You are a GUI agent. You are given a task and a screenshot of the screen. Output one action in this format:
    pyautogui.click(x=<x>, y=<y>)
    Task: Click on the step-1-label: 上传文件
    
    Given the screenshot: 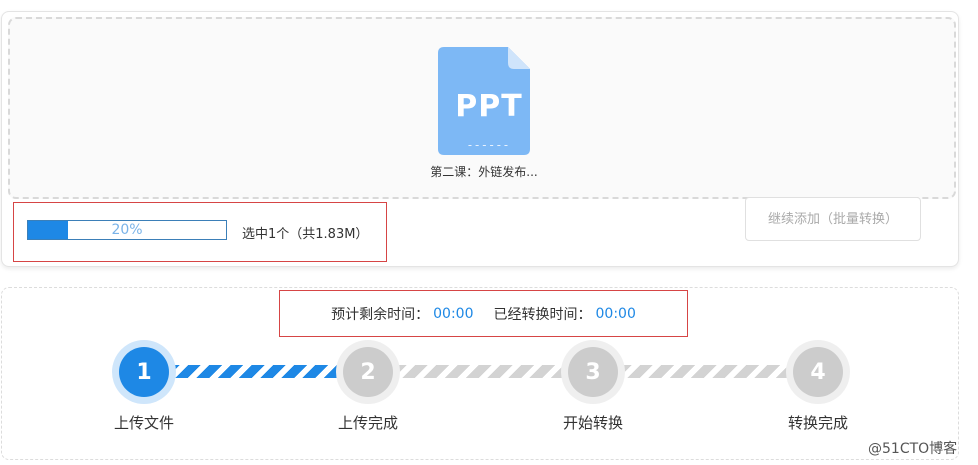 What is the action you would take?
    pyautogui.click(x=143, y=423)
    